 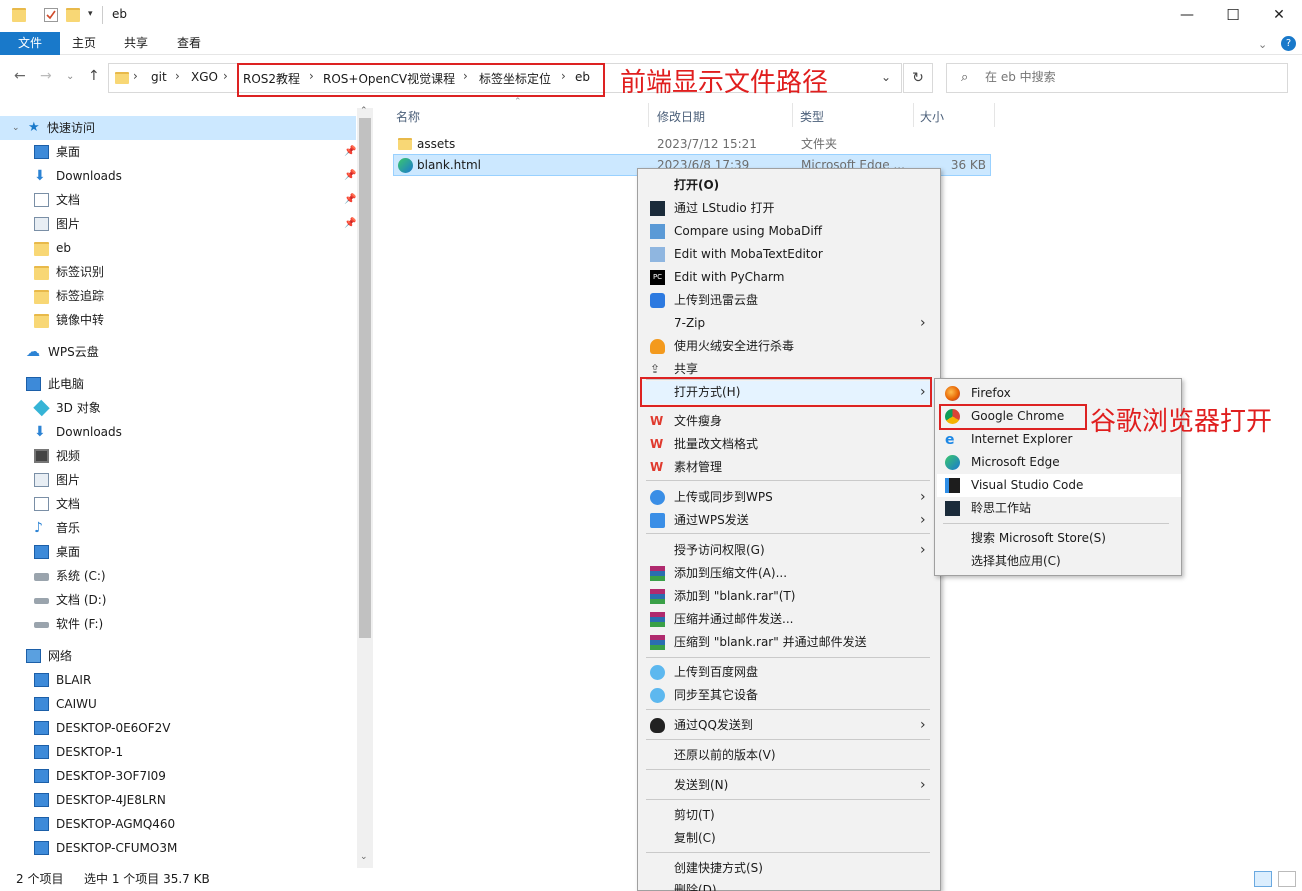 What do you see at coordinates (991, 393) in the screenshot?
I see `menu-label: Firefox` at bounding box center [991, 393].